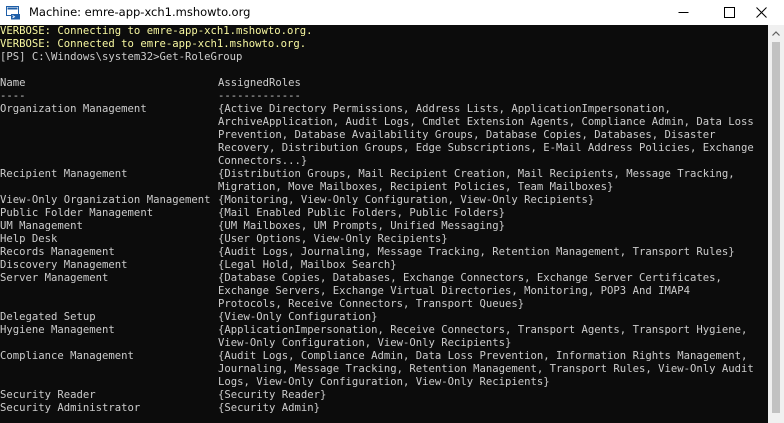 This screenshot has width=784, height=423. Describe the element at coordinates (67, 356) in the screenshot. I see `role-group-name: Compliance Management` at that location.